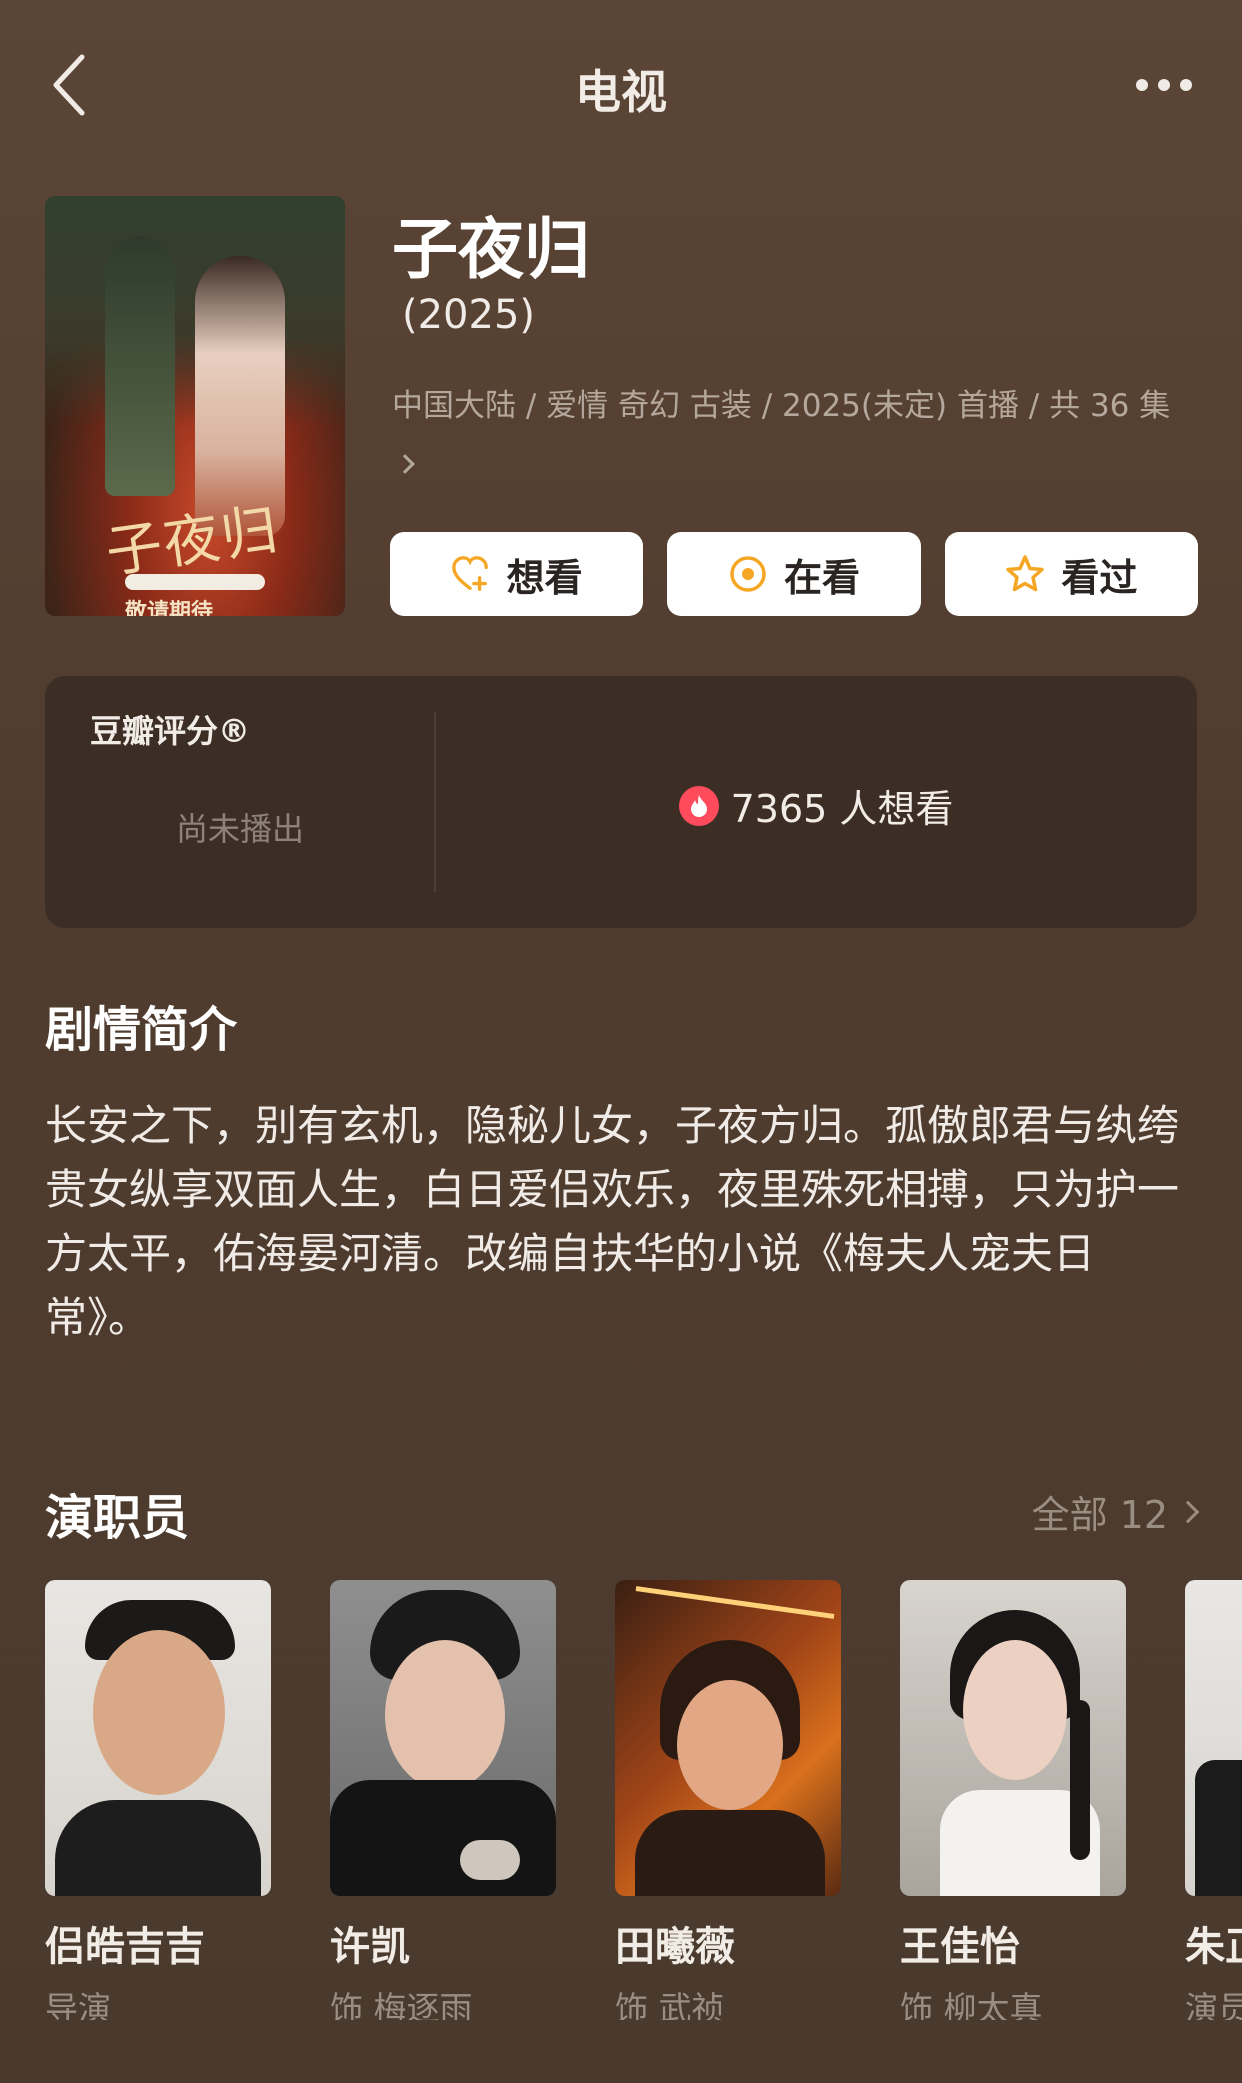 This screenshot has height=2083, width=1242. What do you see at coordinates (471, 574) in the screenshot?
I see `heart-plus-icon` at bounding box center [471, 574].